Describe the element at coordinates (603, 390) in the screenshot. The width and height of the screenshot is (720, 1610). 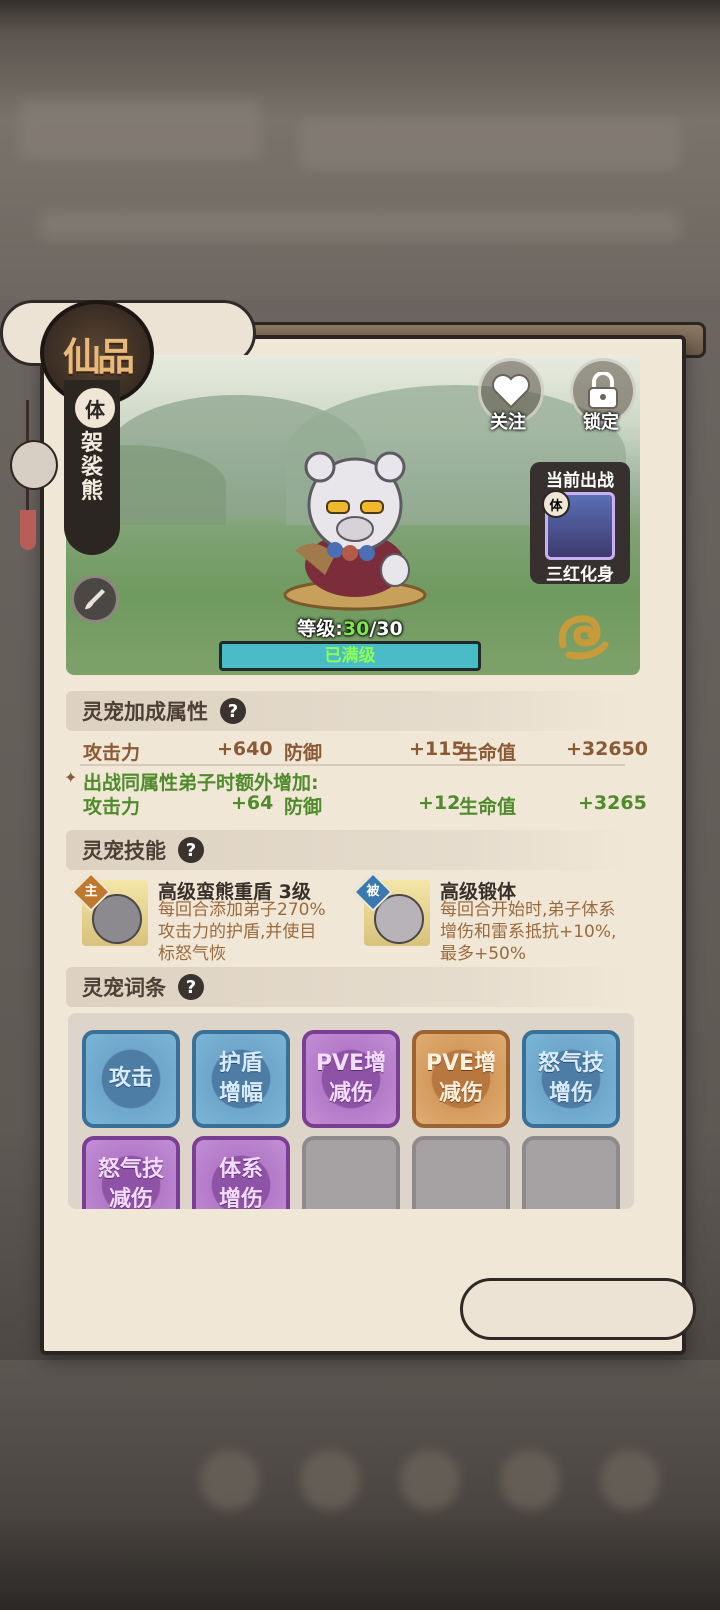
I see `lock-icon` at that location.